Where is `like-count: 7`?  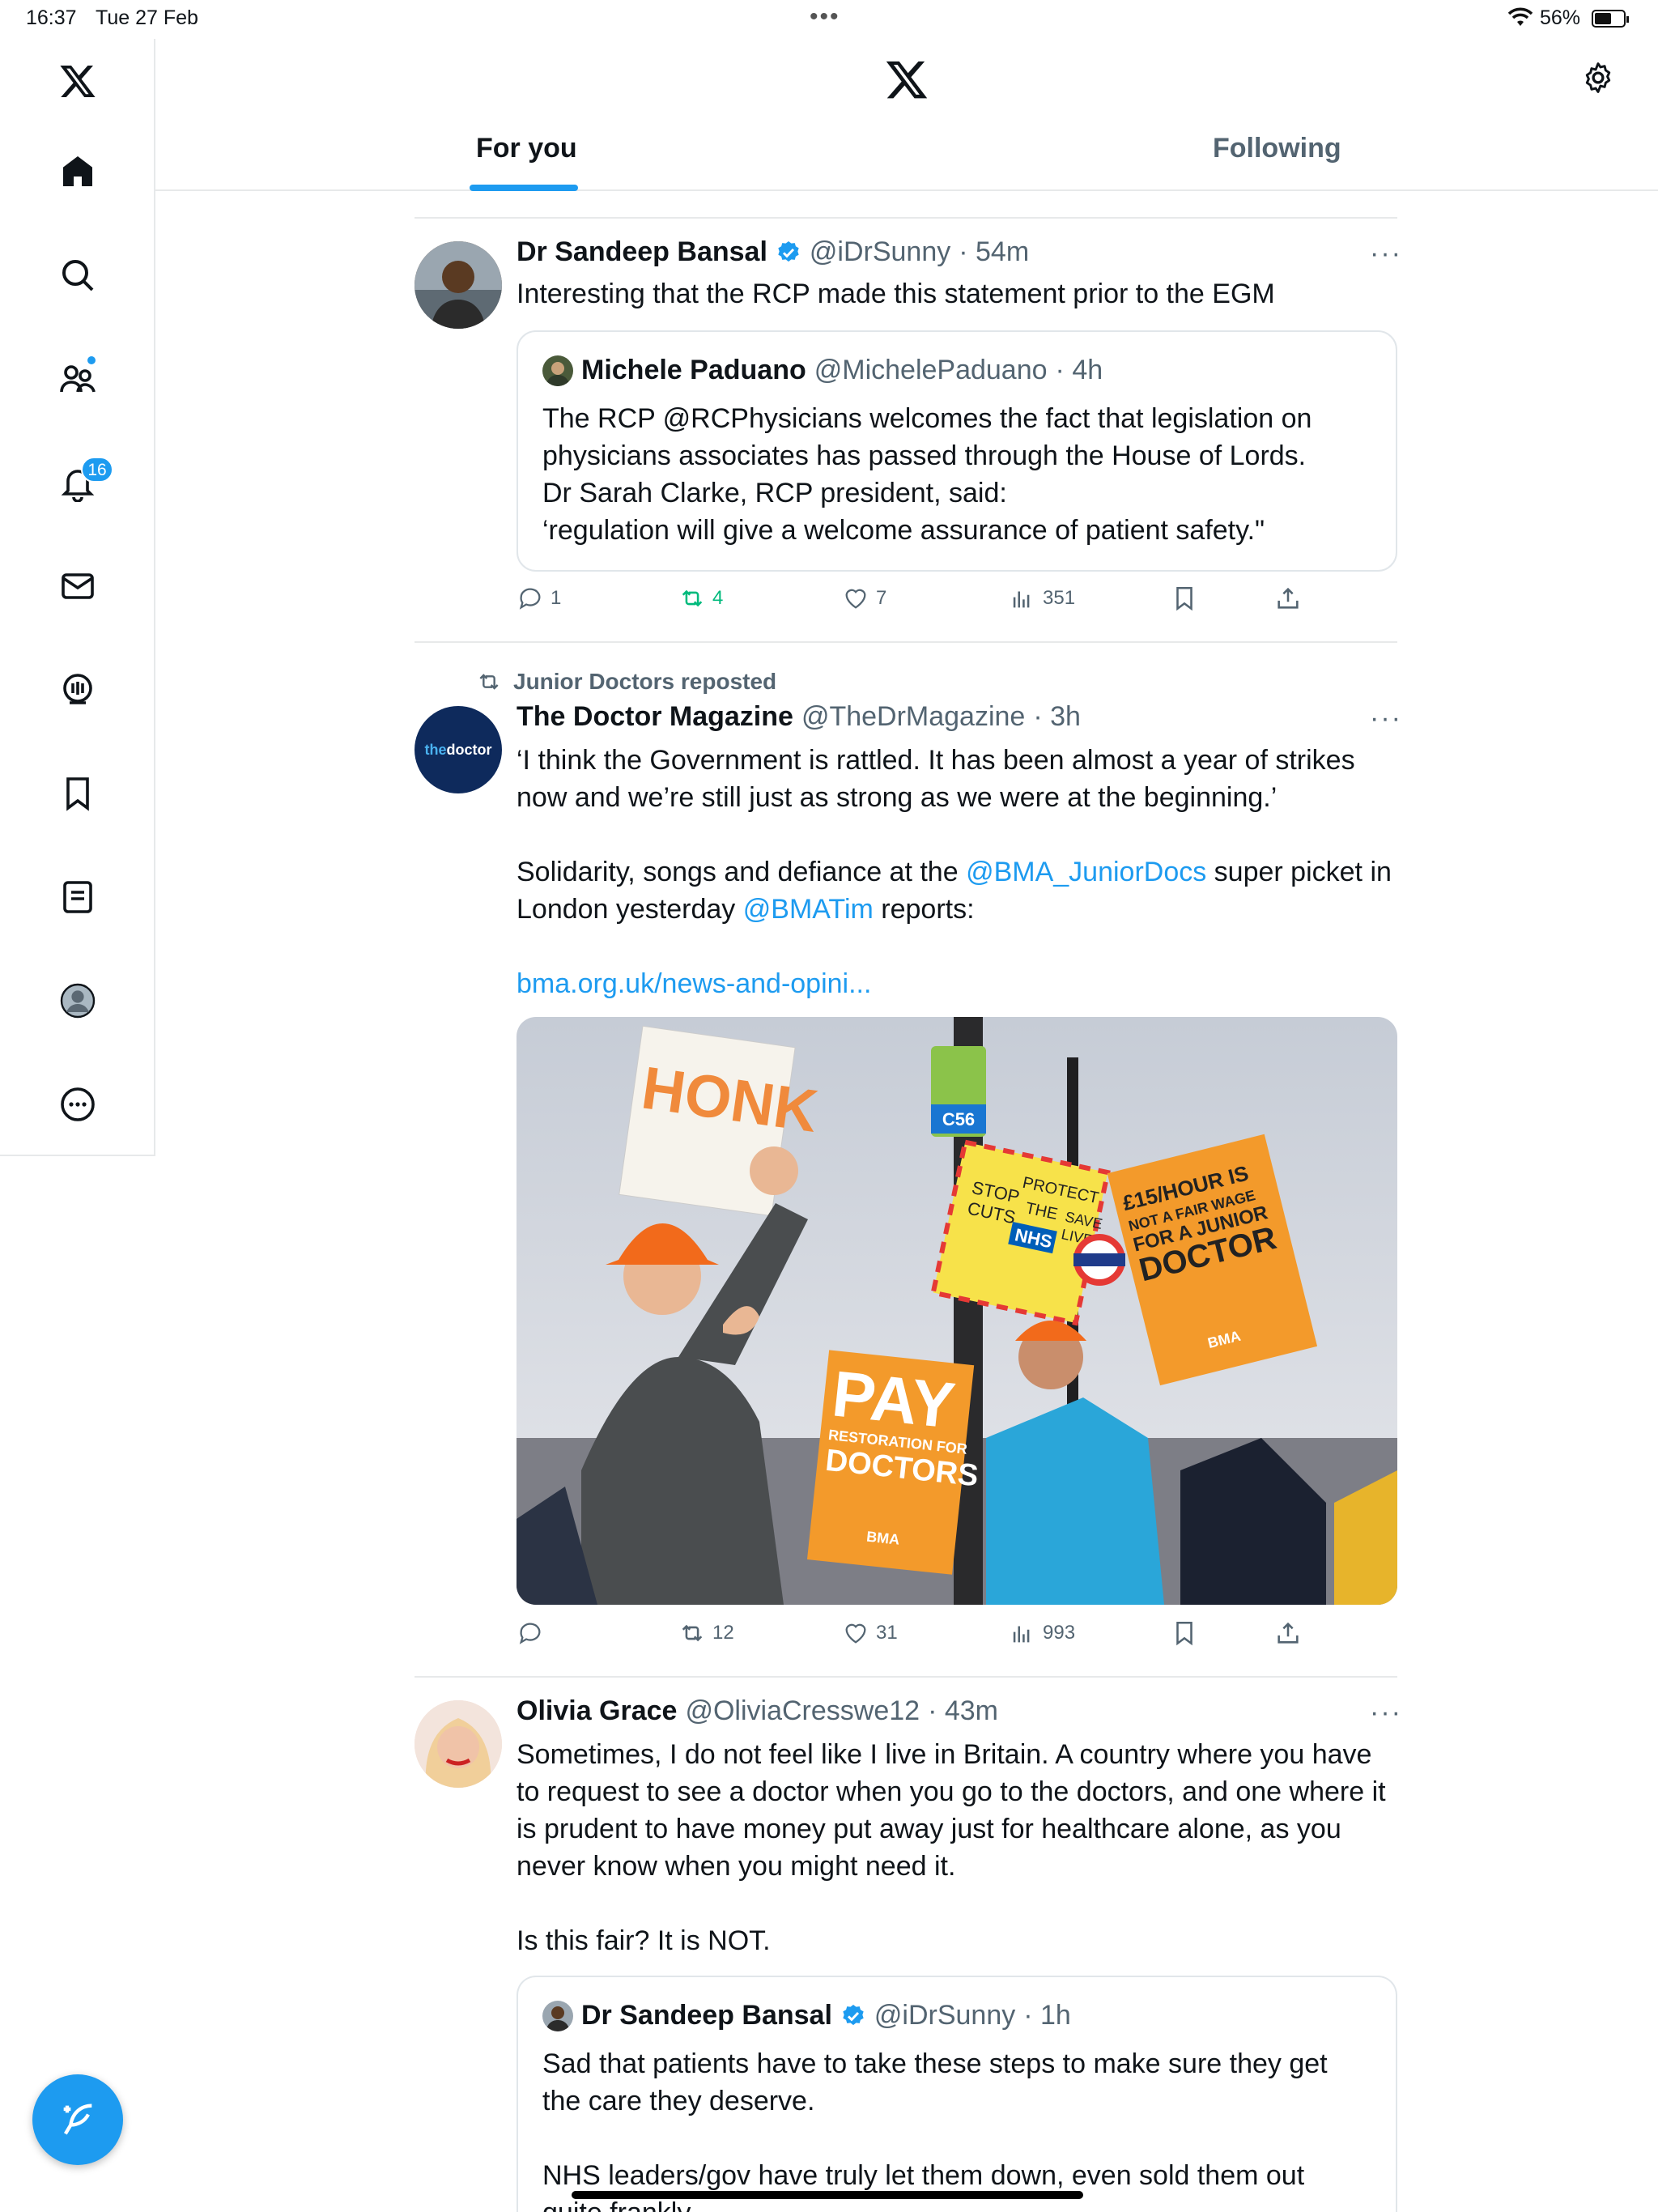 like-count: 7 is located at coordinates (881, 598).